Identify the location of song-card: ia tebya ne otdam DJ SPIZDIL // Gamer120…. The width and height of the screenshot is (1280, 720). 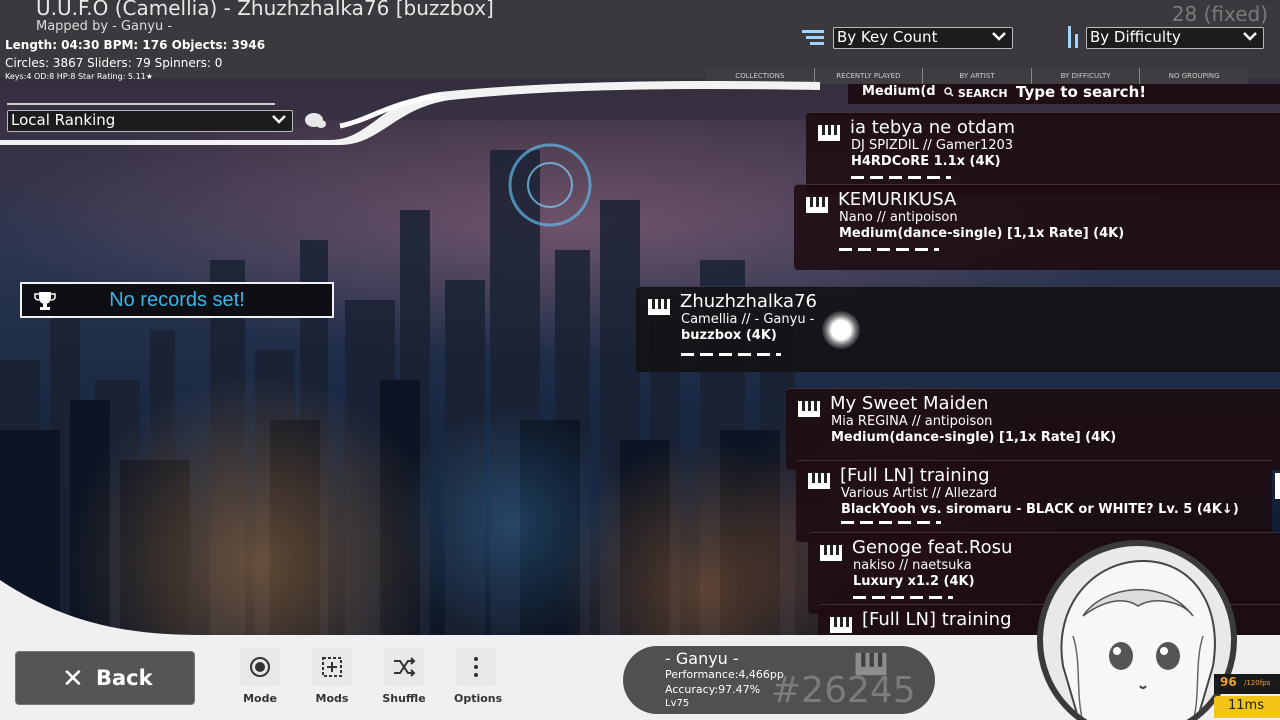
(1043, 153).